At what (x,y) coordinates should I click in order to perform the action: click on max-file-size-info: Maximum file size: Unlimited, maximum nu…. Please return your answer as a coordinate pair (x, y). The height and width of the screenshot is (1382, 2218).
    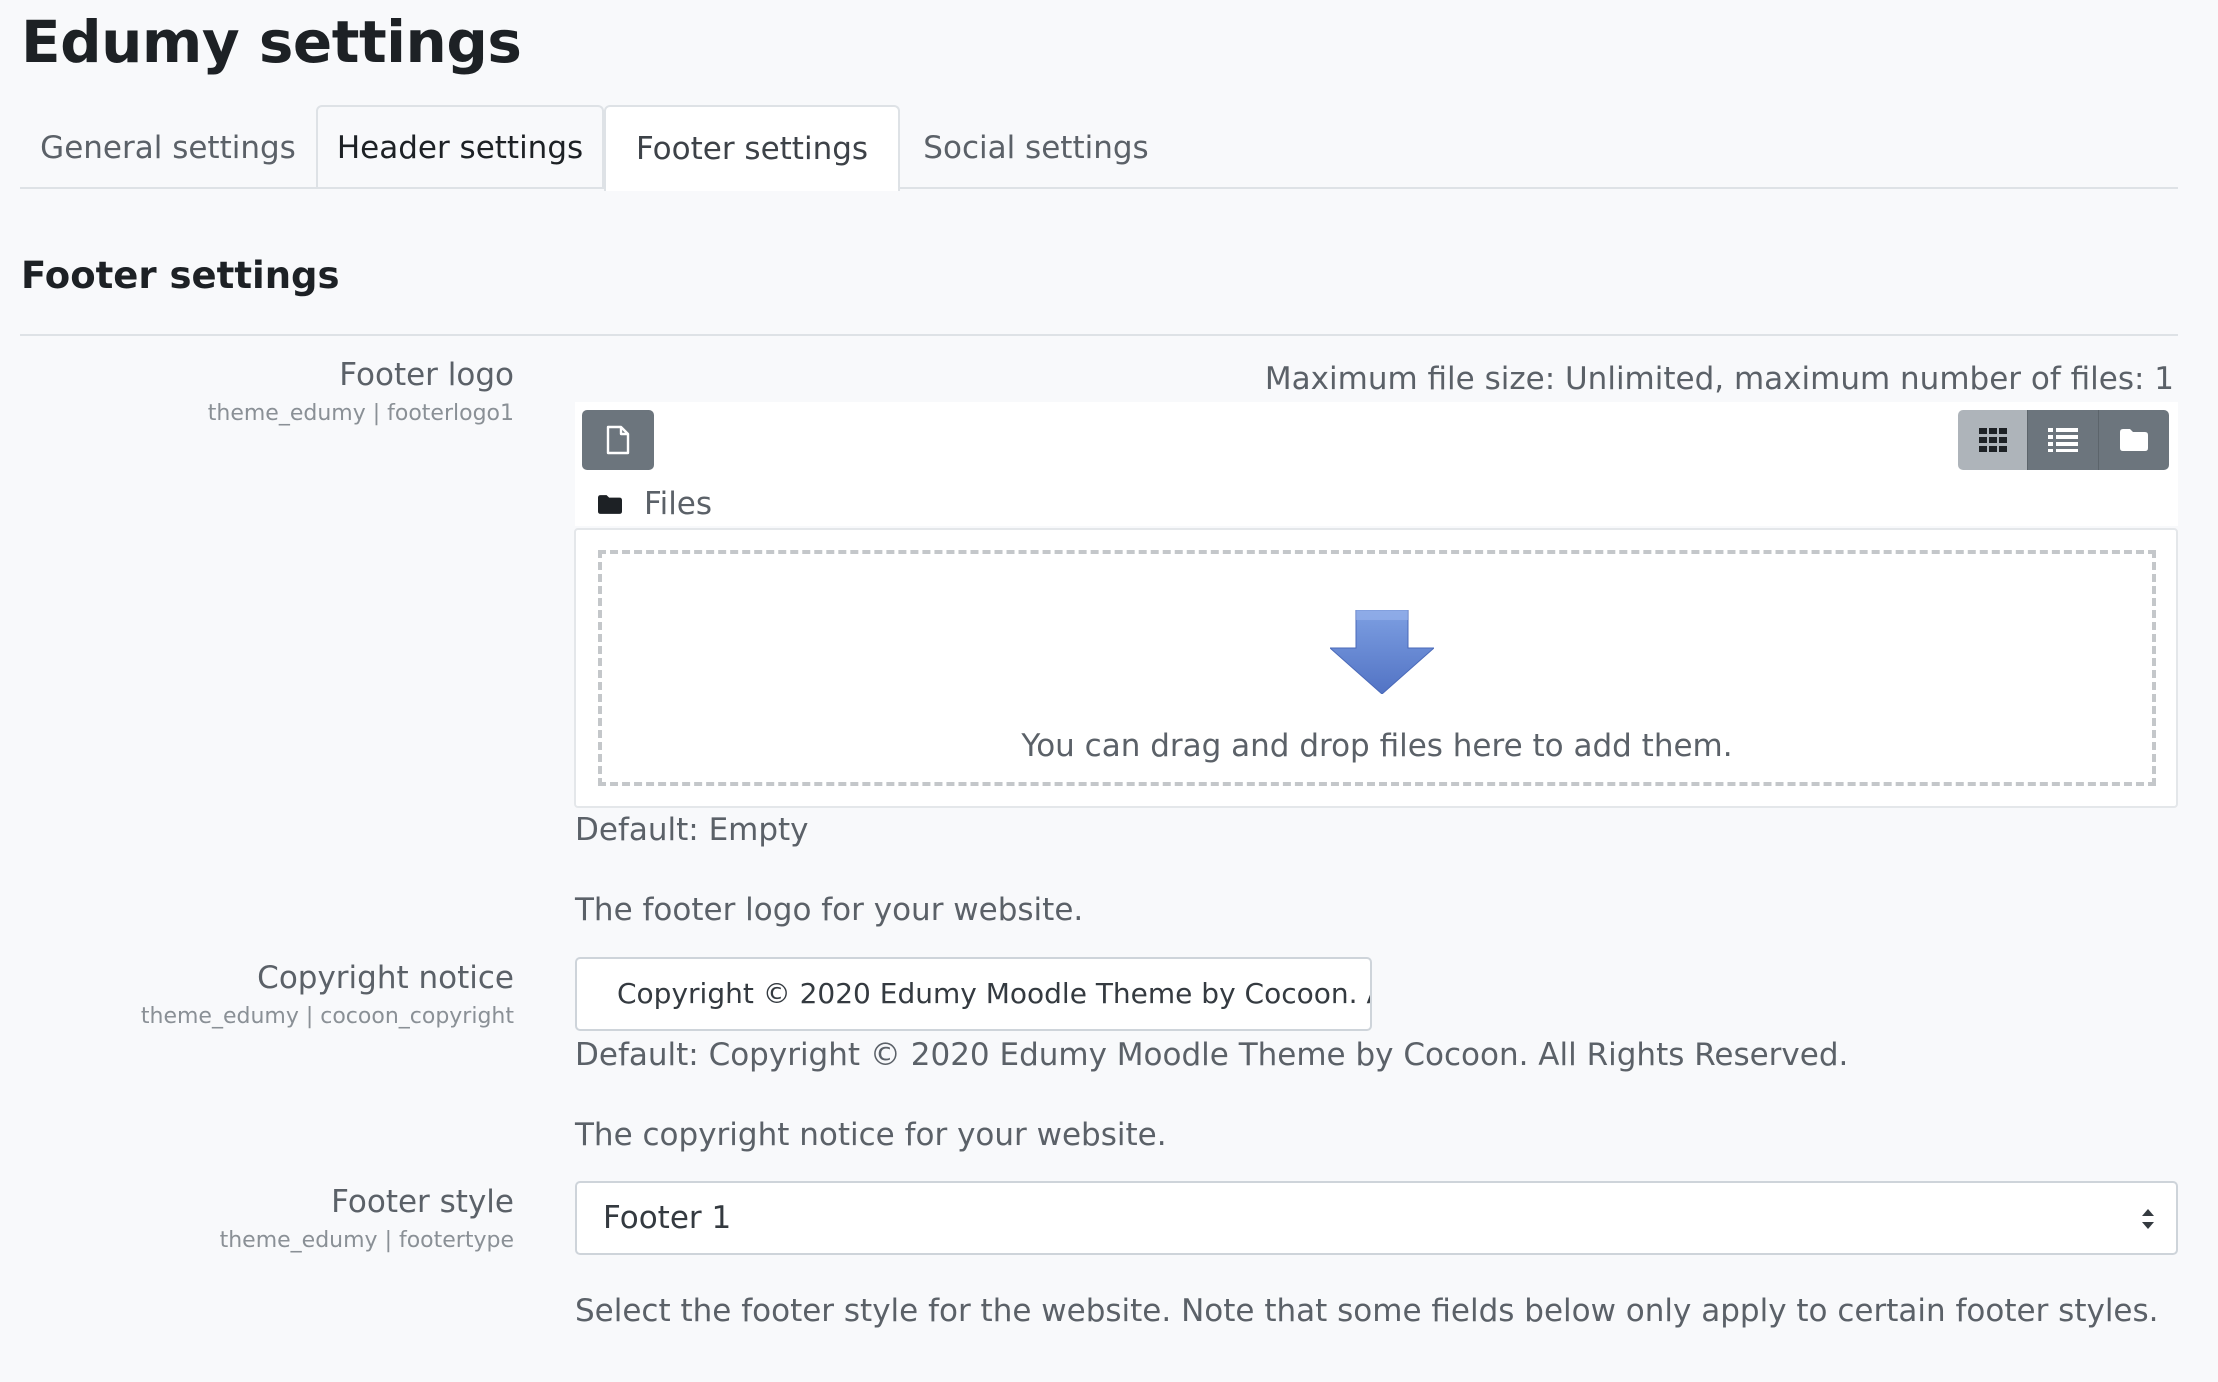
    Looking at the image, I should click on (1719, 379).